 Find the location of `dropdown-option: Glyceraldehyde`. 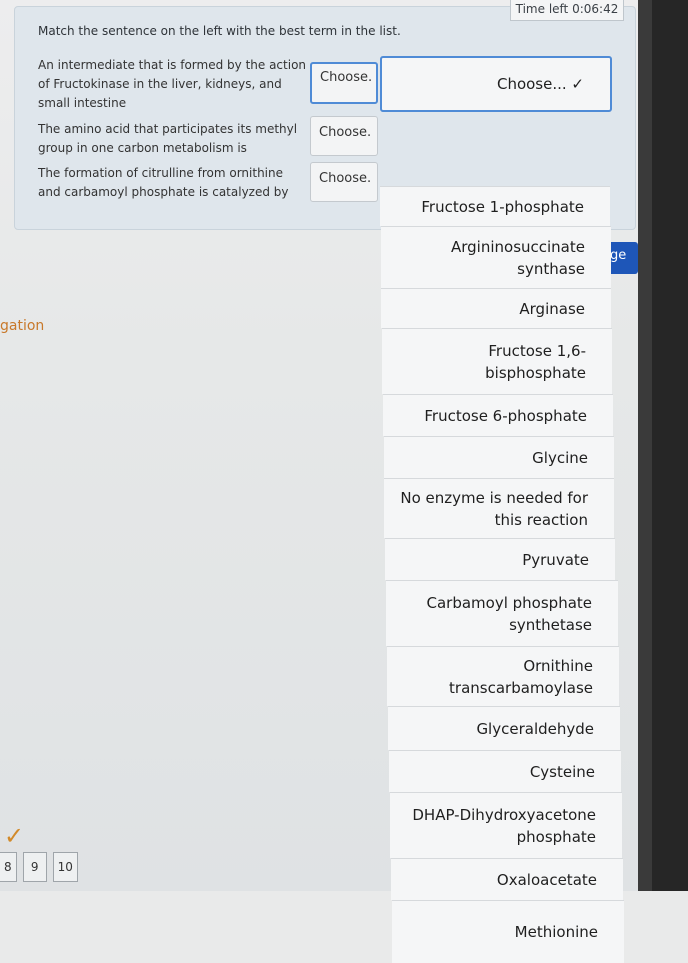

dropdown-option: Glyceraldehyde is located at coordinates (504, 728).